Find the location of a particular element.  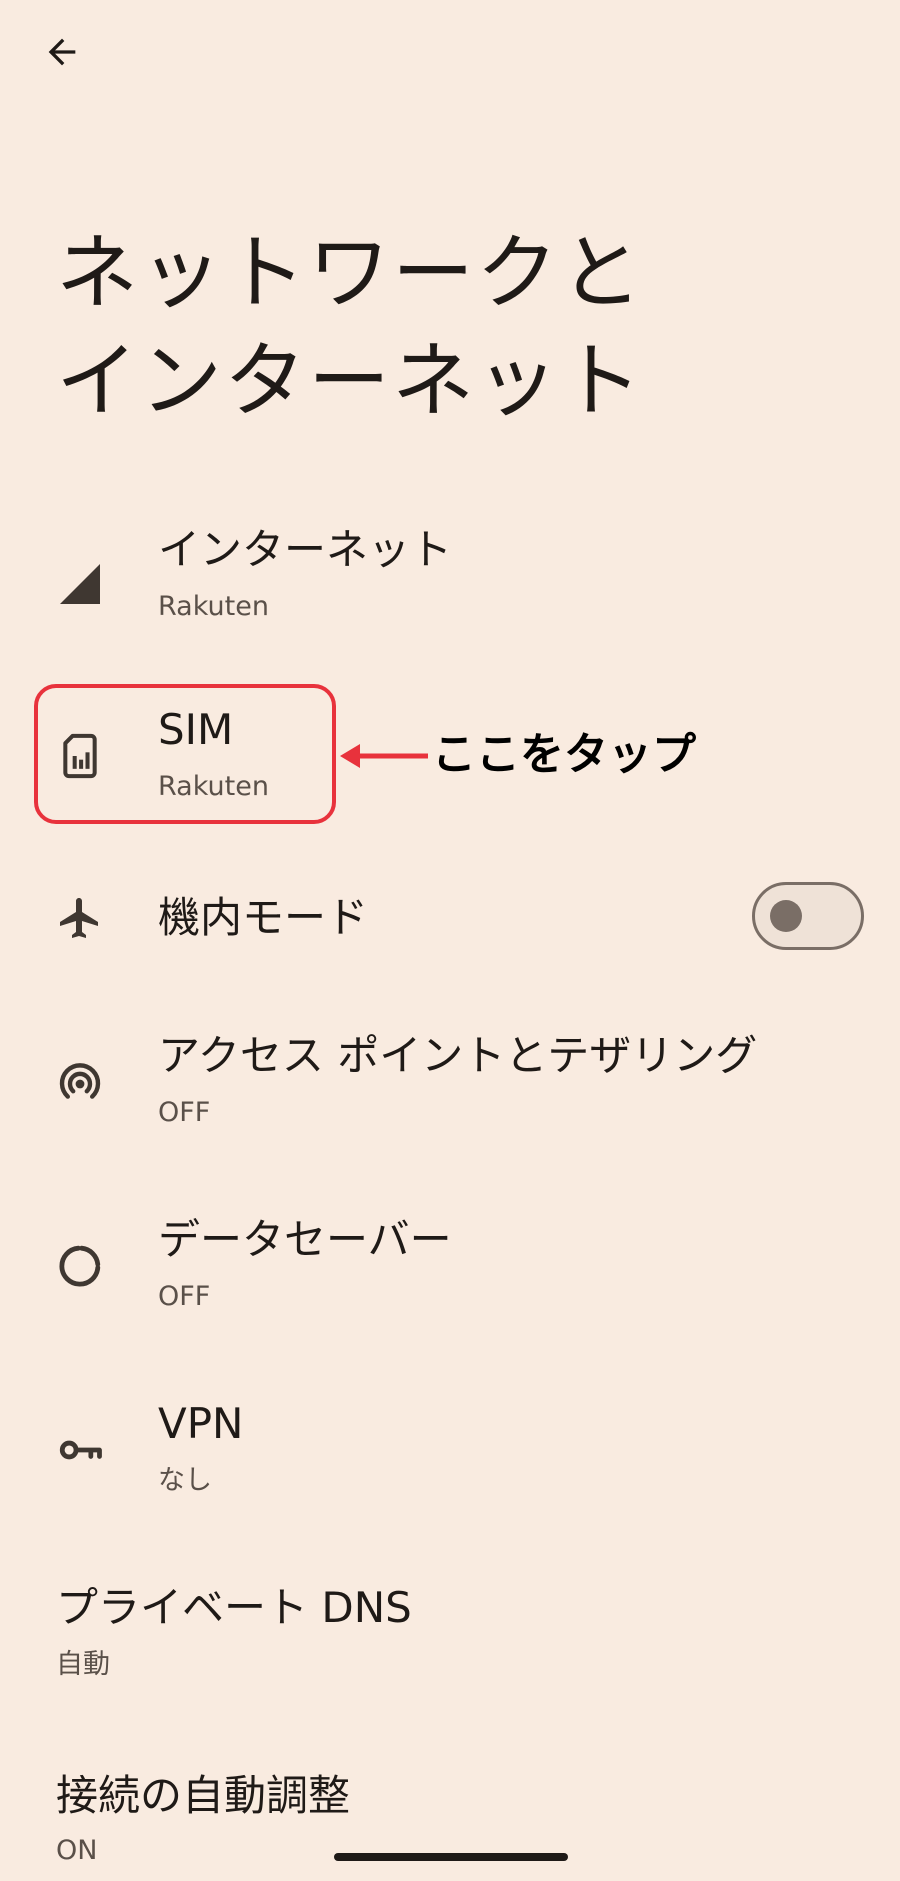

arrow-left-icon is located at coordinates (62, 52).